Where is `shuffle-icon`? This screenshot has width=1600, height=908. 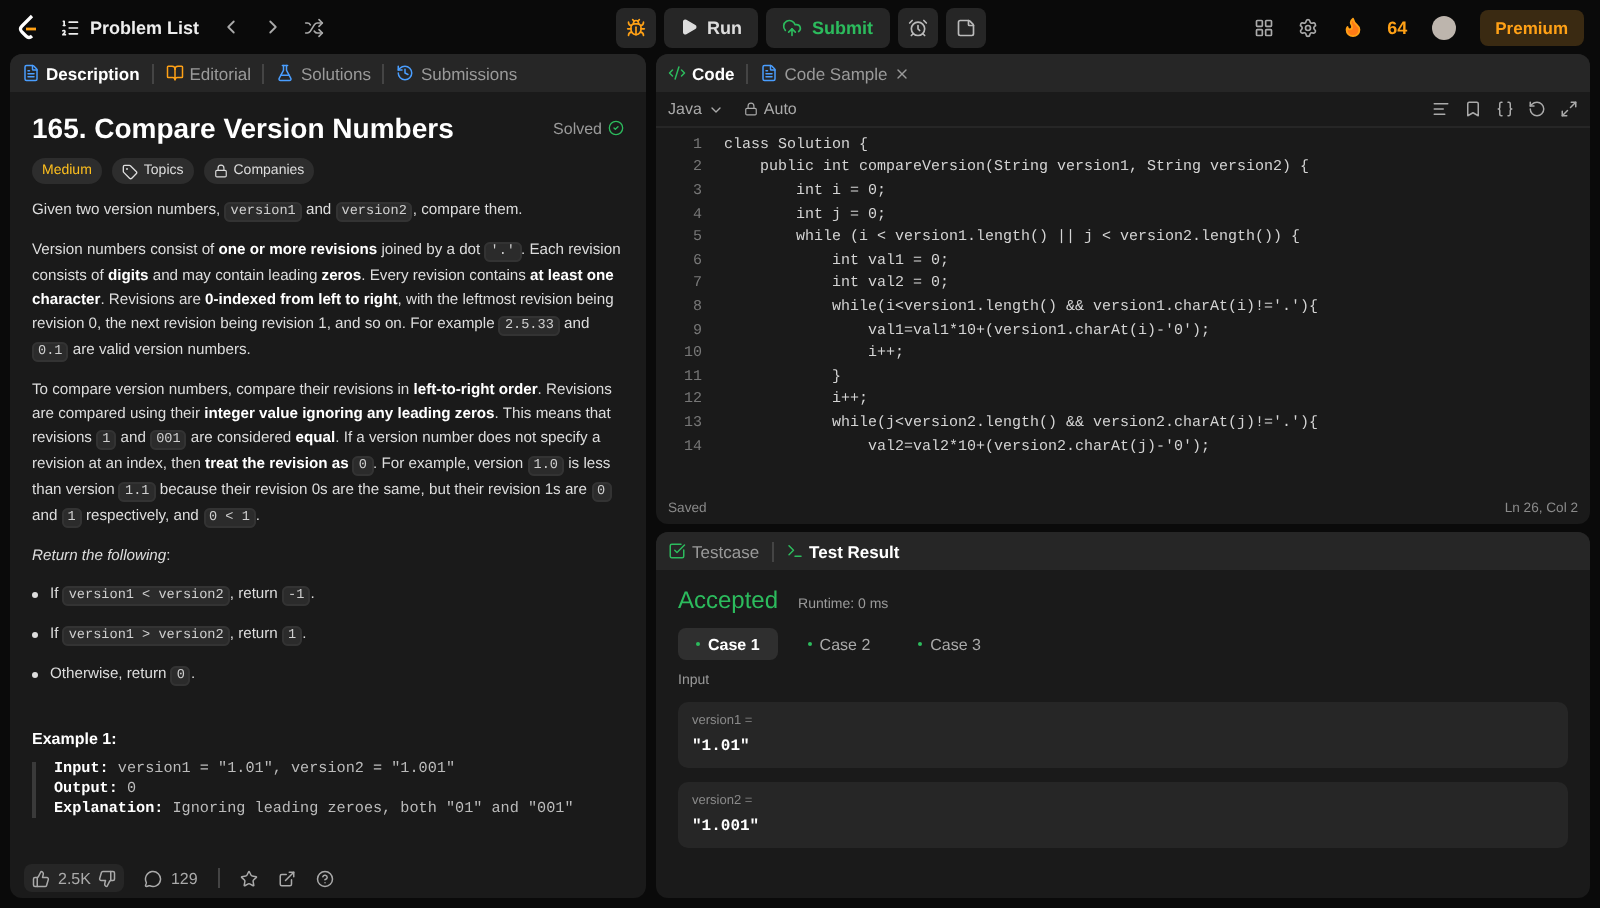 shuffle-icon is located at coordinates (313, 27).